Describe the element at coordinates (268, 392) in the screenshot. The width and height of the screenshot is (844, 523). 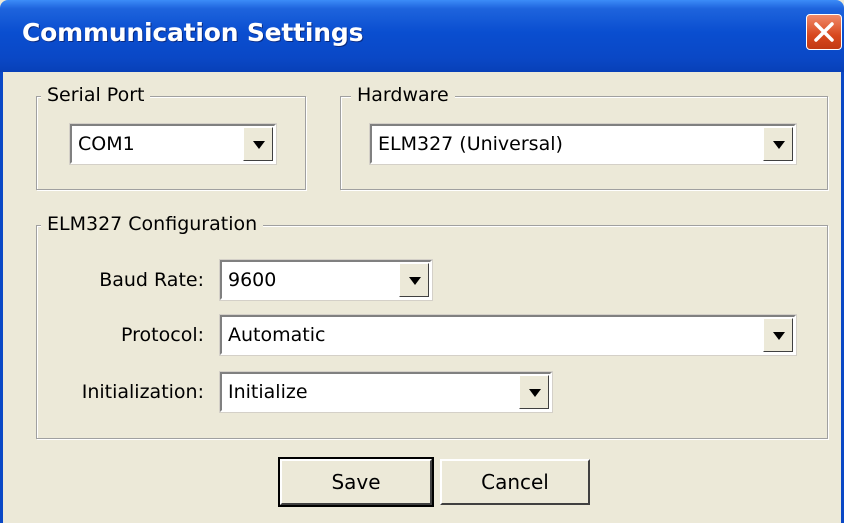
I see `initialization-value: Initialize` at that location.